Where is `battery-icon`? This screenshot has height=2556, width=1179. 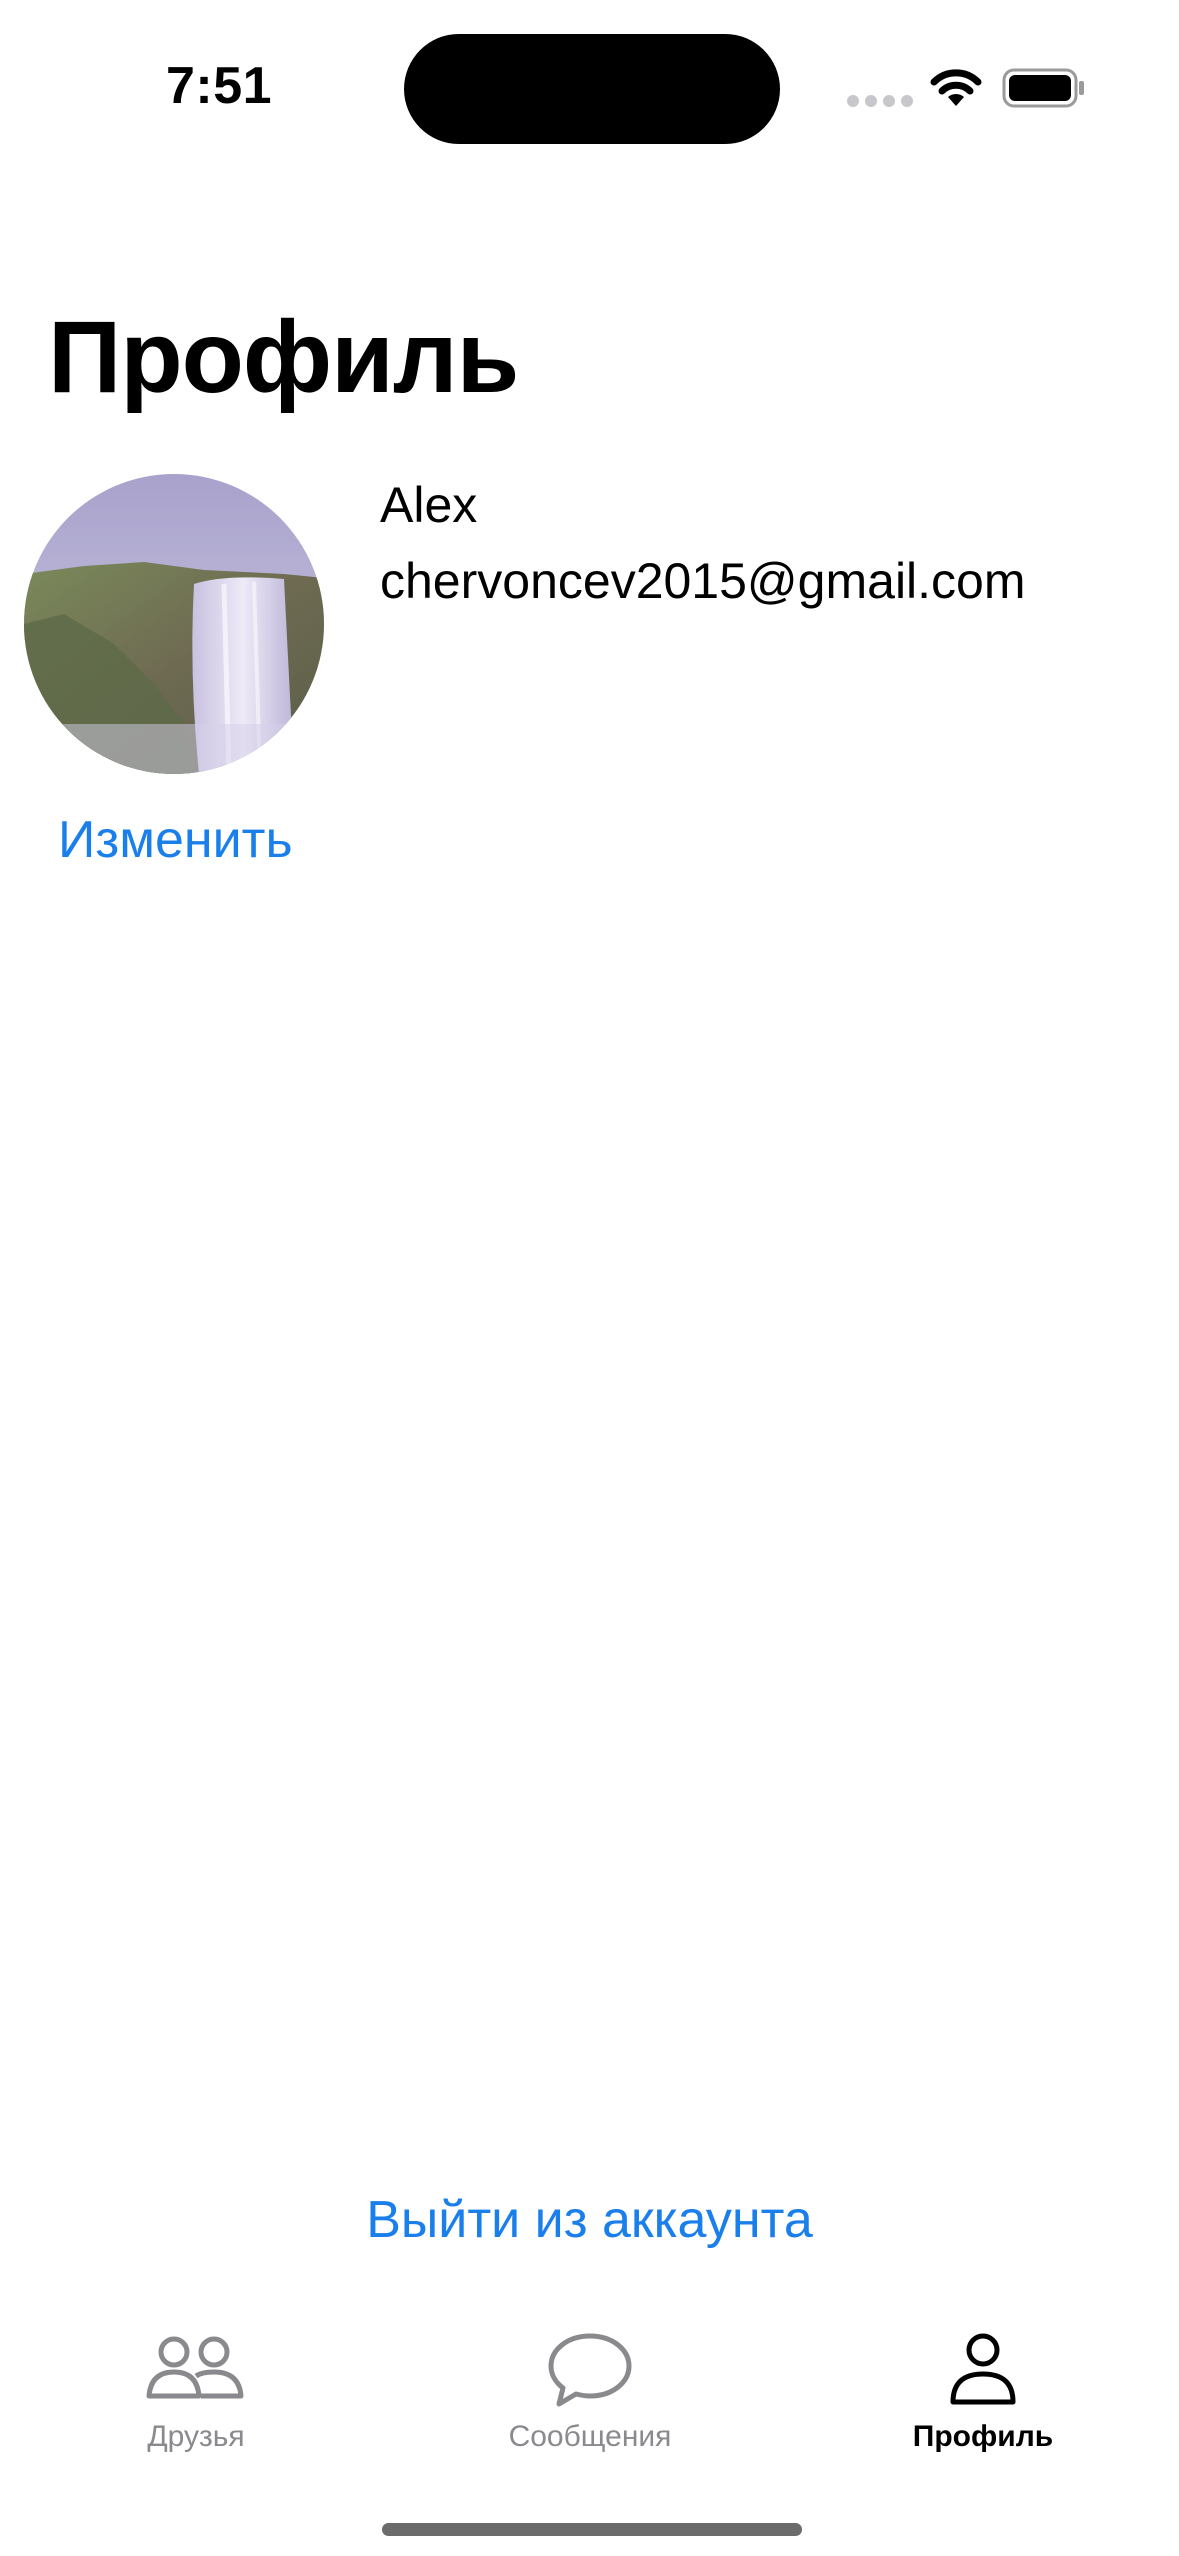 battery-icon is located at coordinates (1043, 88).